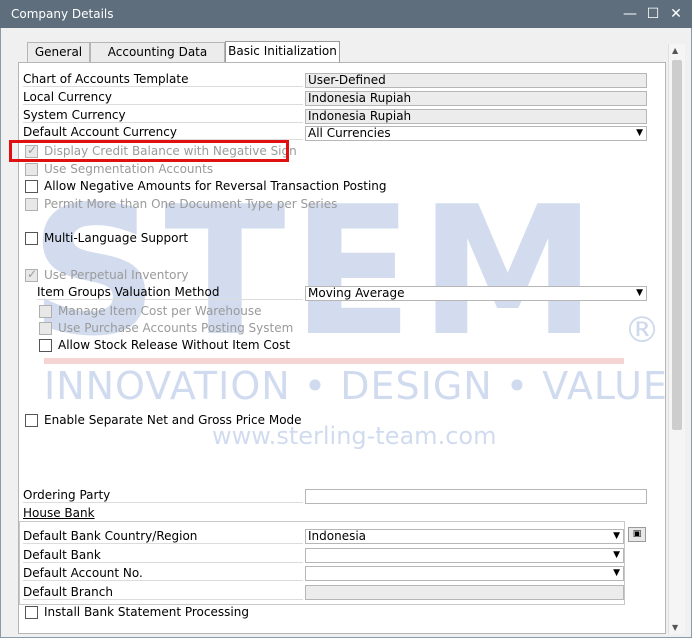 This screenshot has height=638, width=692. What do you see at coordinates (476, 133) in the screenshot?
I see `default-account-currency-select: All Currencies ▼` at bounding box center [476, 133].